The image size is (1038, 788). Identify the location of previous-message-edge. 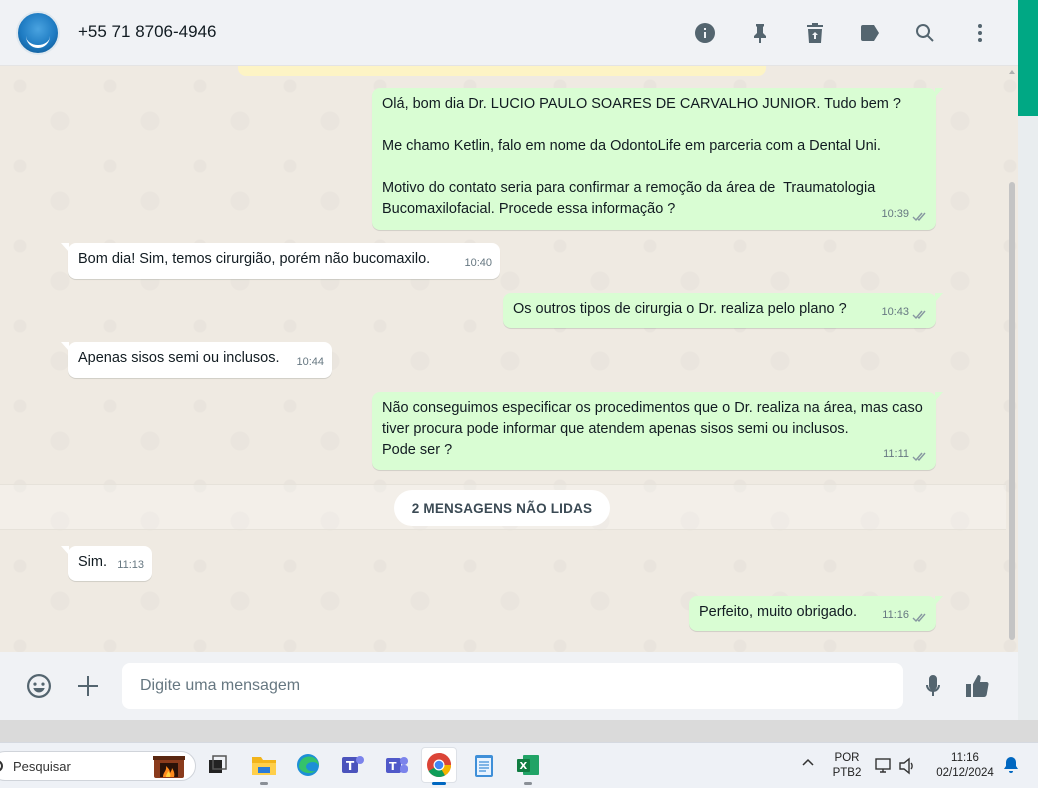
(502, 71).